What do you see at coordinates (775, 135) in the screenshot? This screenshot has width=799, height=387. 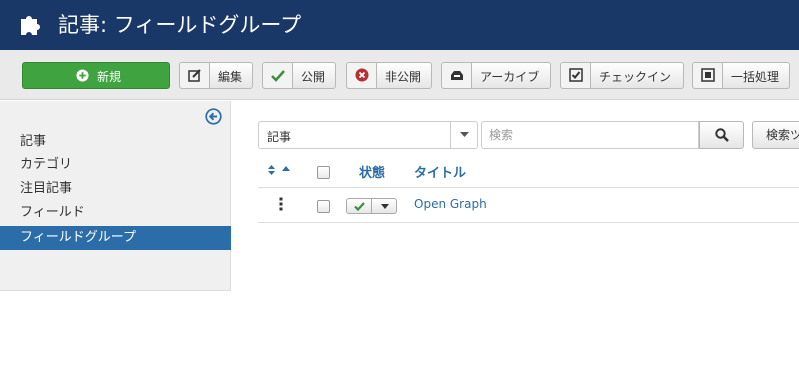 I see `search-tools-button: 検索ツール` at bounding box center [775, 135].